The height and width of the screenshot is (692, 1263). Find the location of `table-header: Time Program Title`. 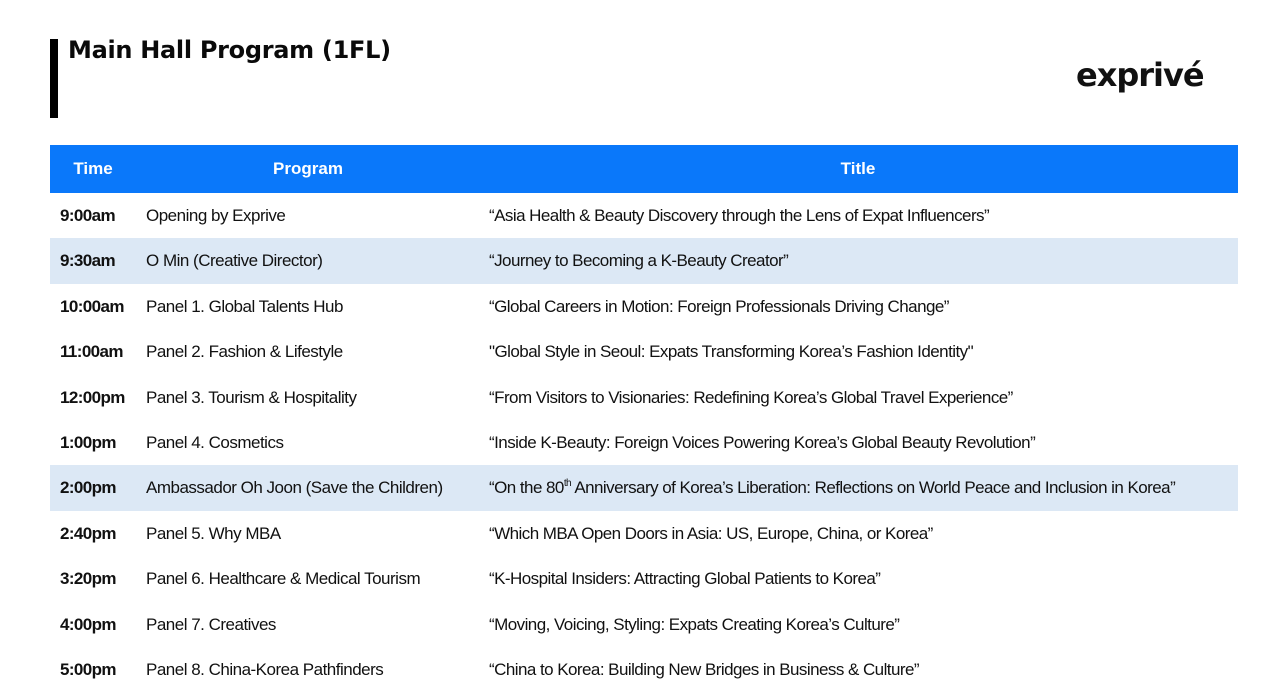

table-header: Time Program Title is located at coordinates (644, 169).